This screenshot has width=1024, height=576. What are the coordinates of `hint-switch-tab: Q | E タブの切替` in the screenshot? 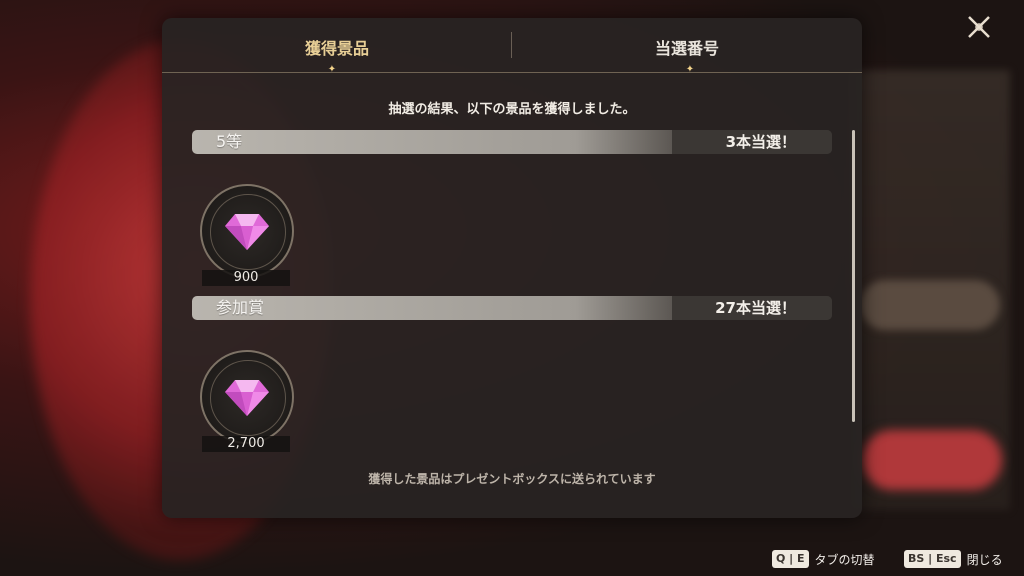 It's located at (823, 559).